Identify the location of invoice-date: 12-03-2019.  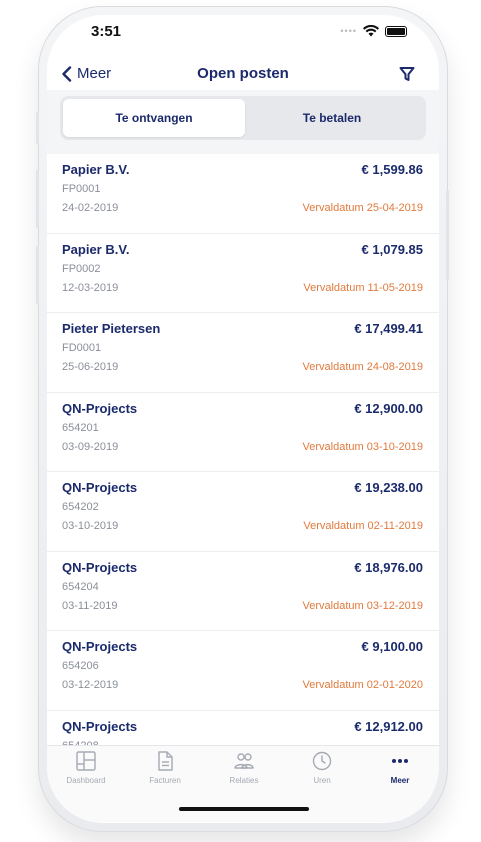
(90, 287).